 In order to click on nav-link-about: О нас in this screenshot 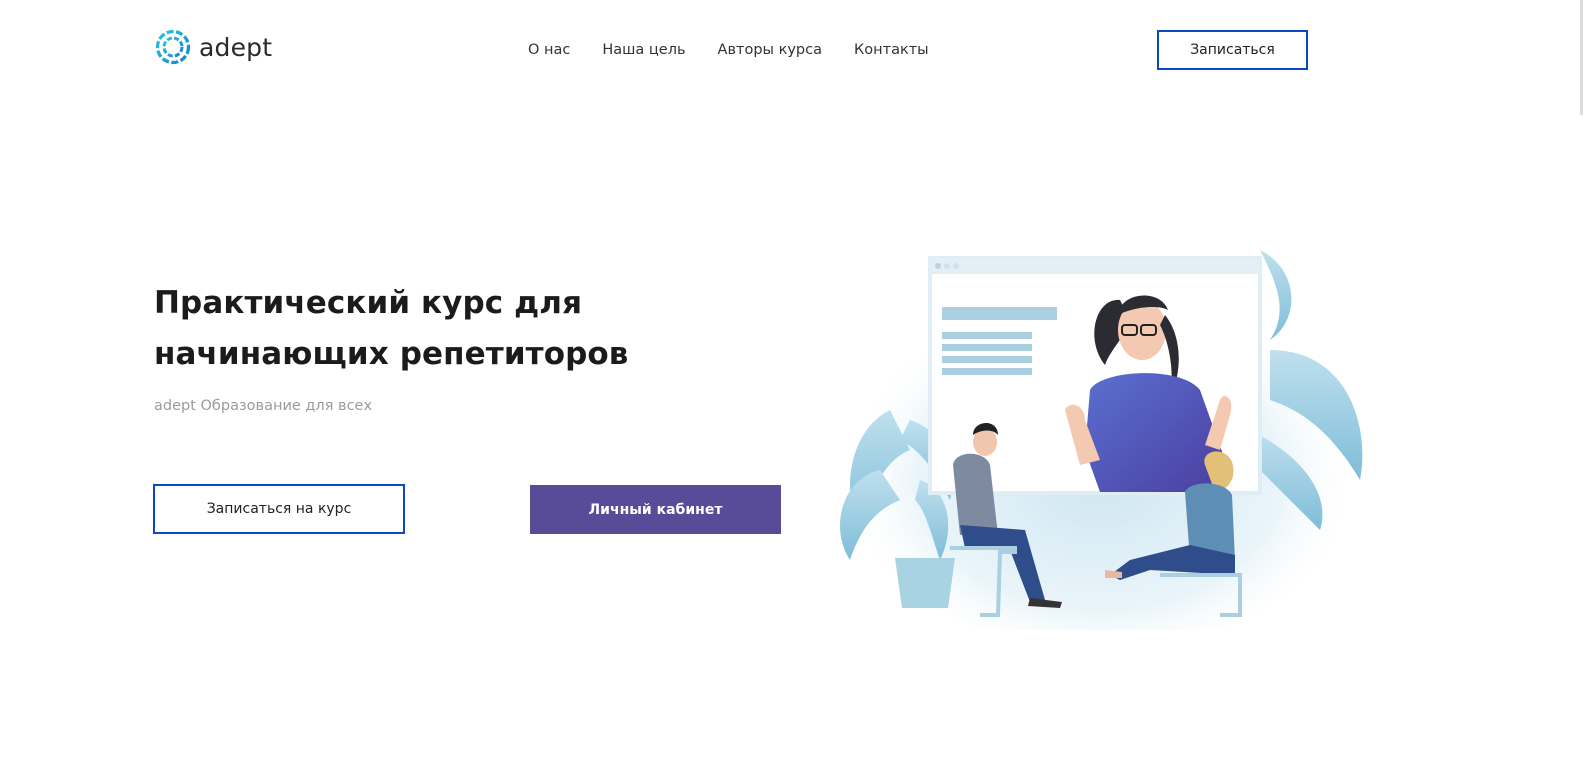, I will do `click(549, 50)`.